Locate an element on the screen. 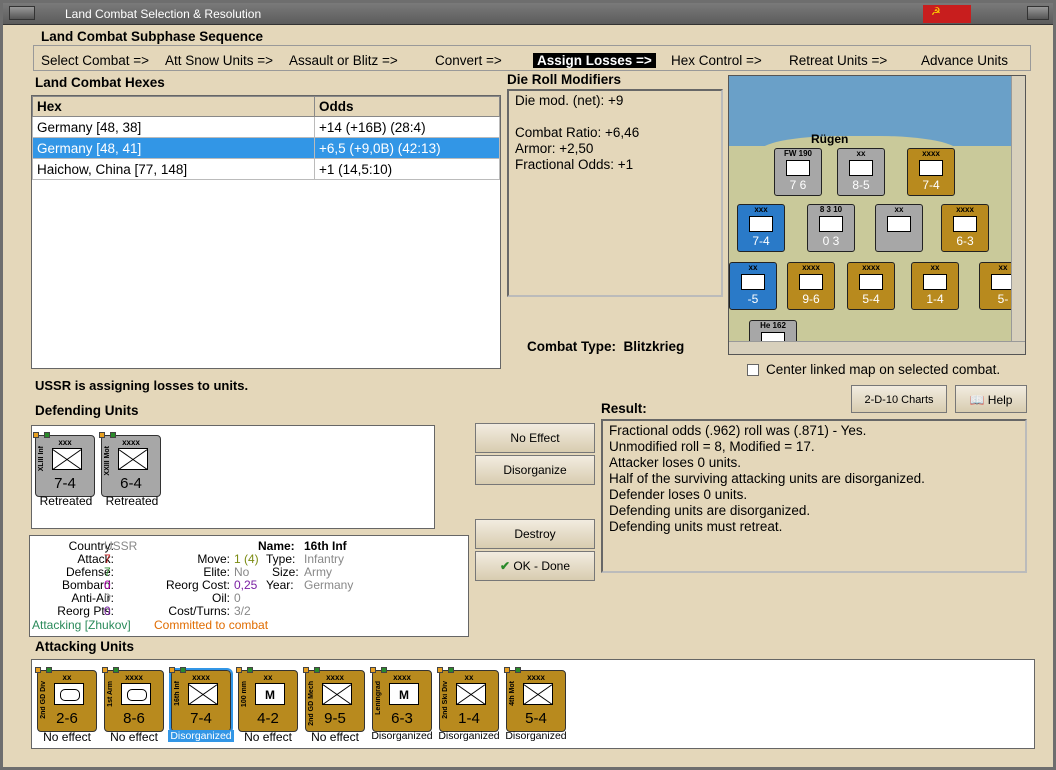  map-counter-leningrad: xxxx 6-3 is located at coordinates (965, 228).